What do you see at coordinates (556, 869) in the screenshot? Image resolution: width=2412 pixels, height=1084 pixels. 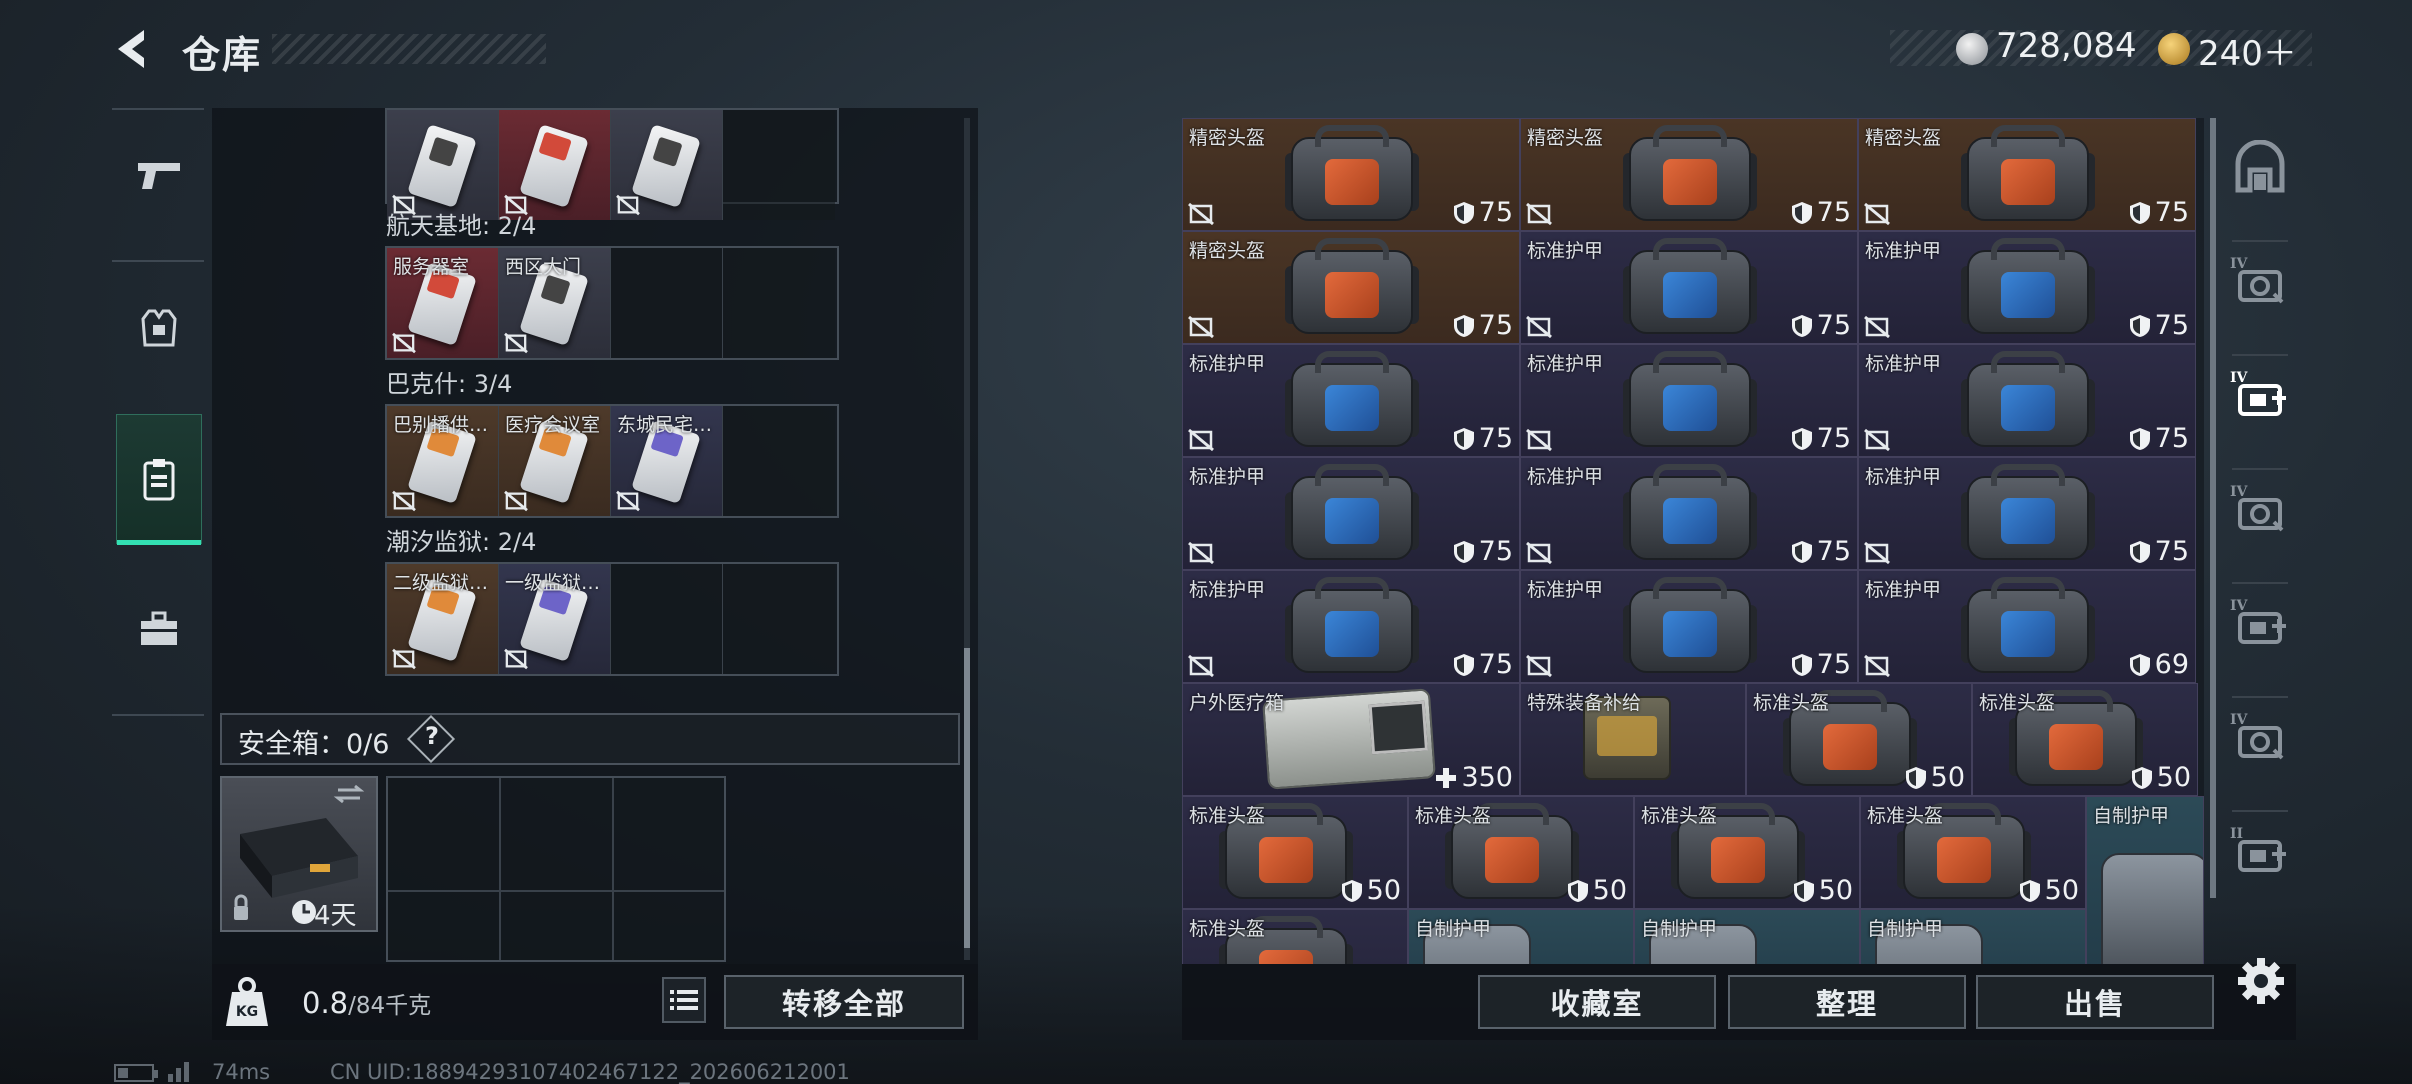 I see `safe-box-grid` at bounding box center [556, 869].